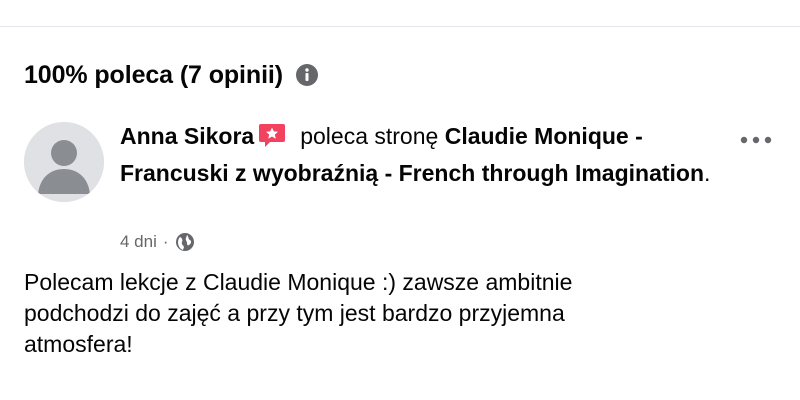  I want to click on avatar, so click(64, 162).